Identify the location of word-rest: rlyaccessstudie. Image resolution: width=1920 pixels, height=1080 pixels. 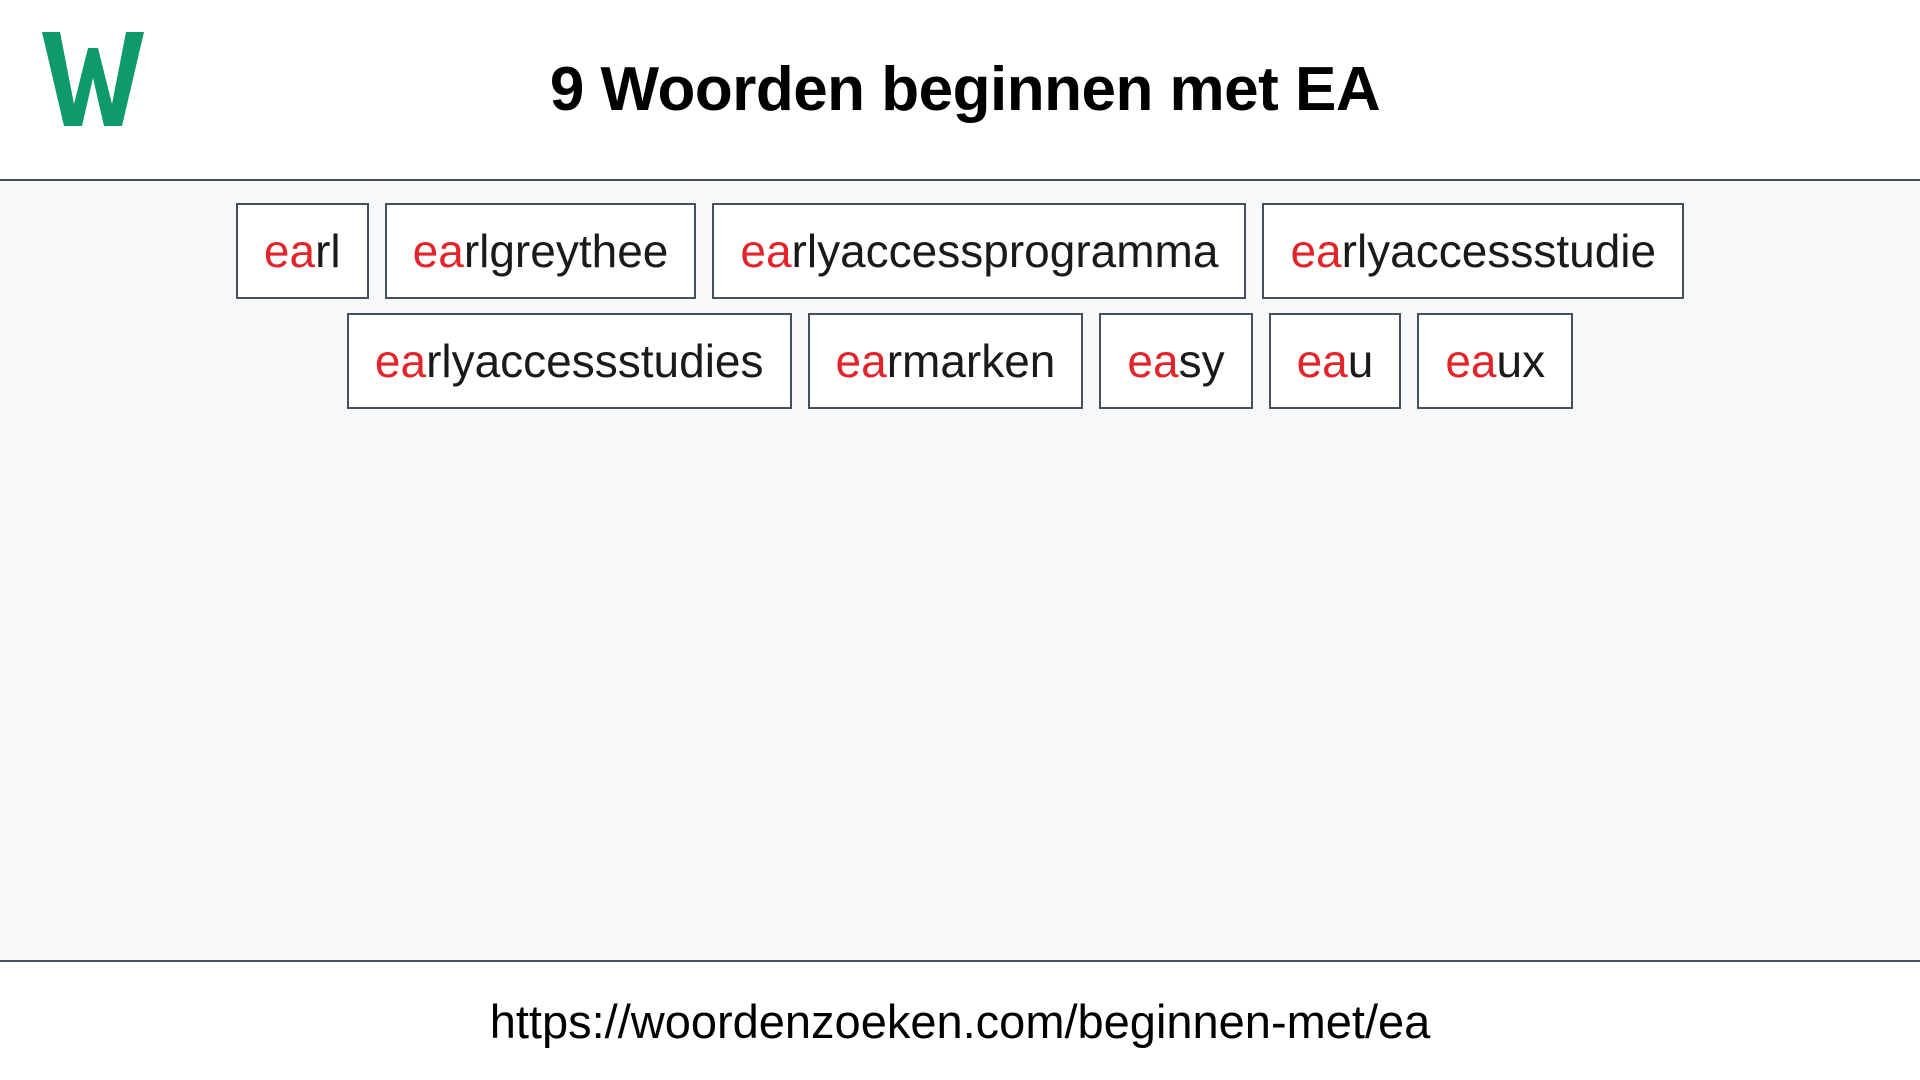
(1499, 251).